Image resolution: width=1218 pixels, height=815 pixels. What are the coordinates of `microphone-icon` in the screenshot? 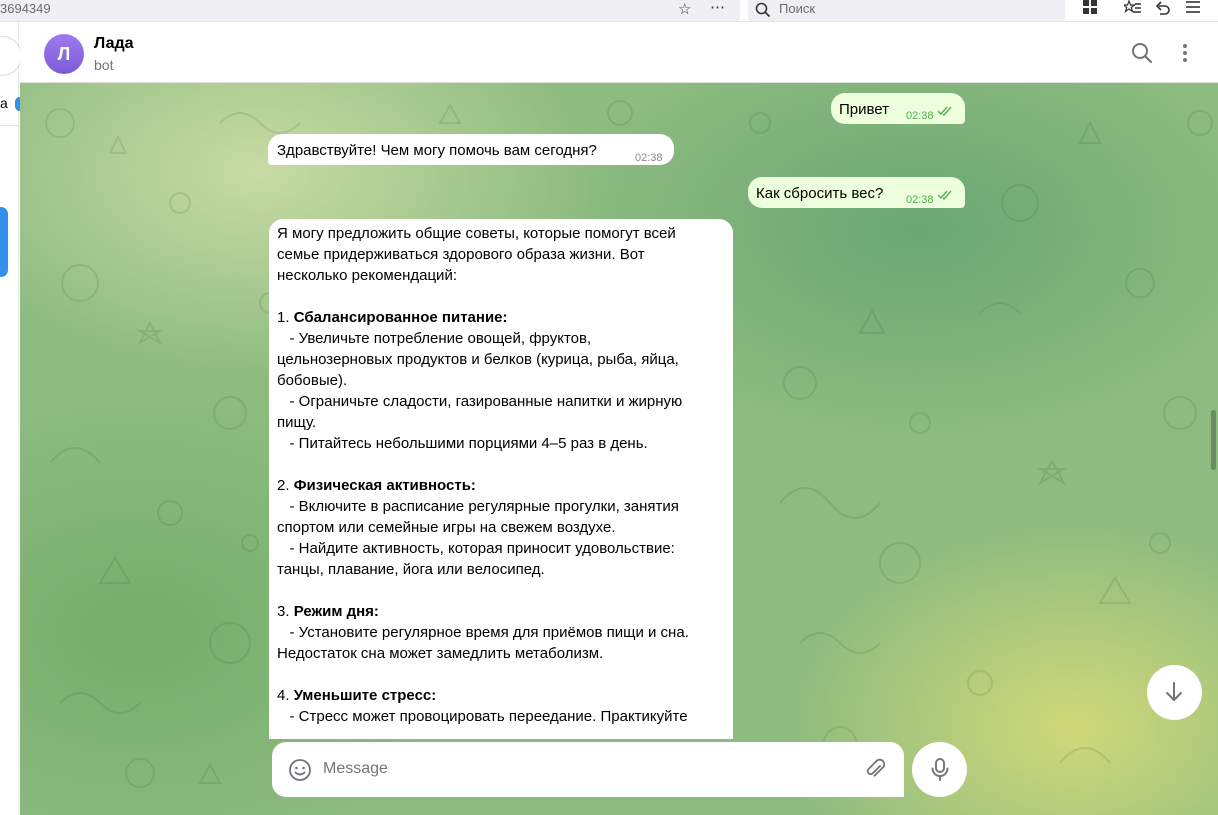 It's located at (940, 769).